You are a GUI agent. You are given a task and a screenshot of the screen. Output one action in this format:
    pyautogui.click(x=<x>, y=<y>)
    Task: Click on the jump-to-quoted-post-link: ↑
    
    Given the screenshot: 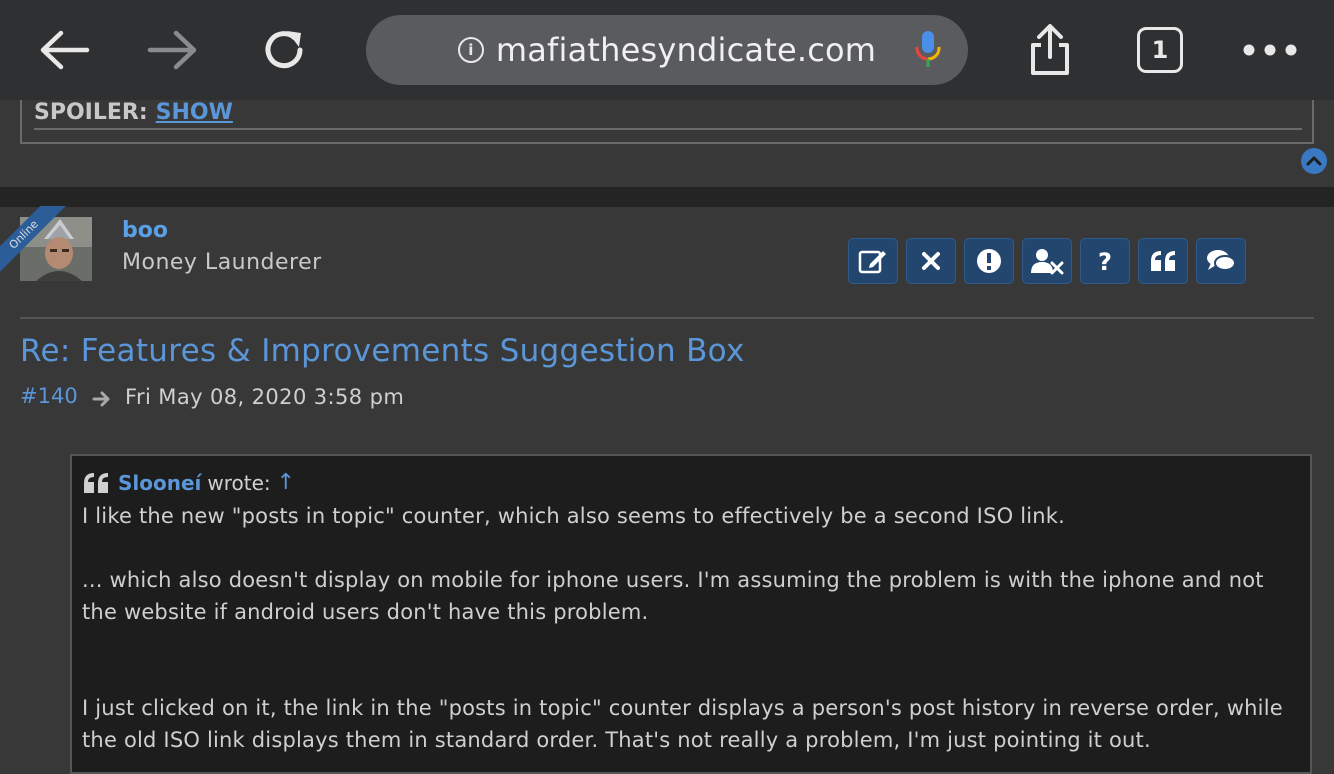 What is the action you would take?
    pyautogui.click(x=286, y=482)
    